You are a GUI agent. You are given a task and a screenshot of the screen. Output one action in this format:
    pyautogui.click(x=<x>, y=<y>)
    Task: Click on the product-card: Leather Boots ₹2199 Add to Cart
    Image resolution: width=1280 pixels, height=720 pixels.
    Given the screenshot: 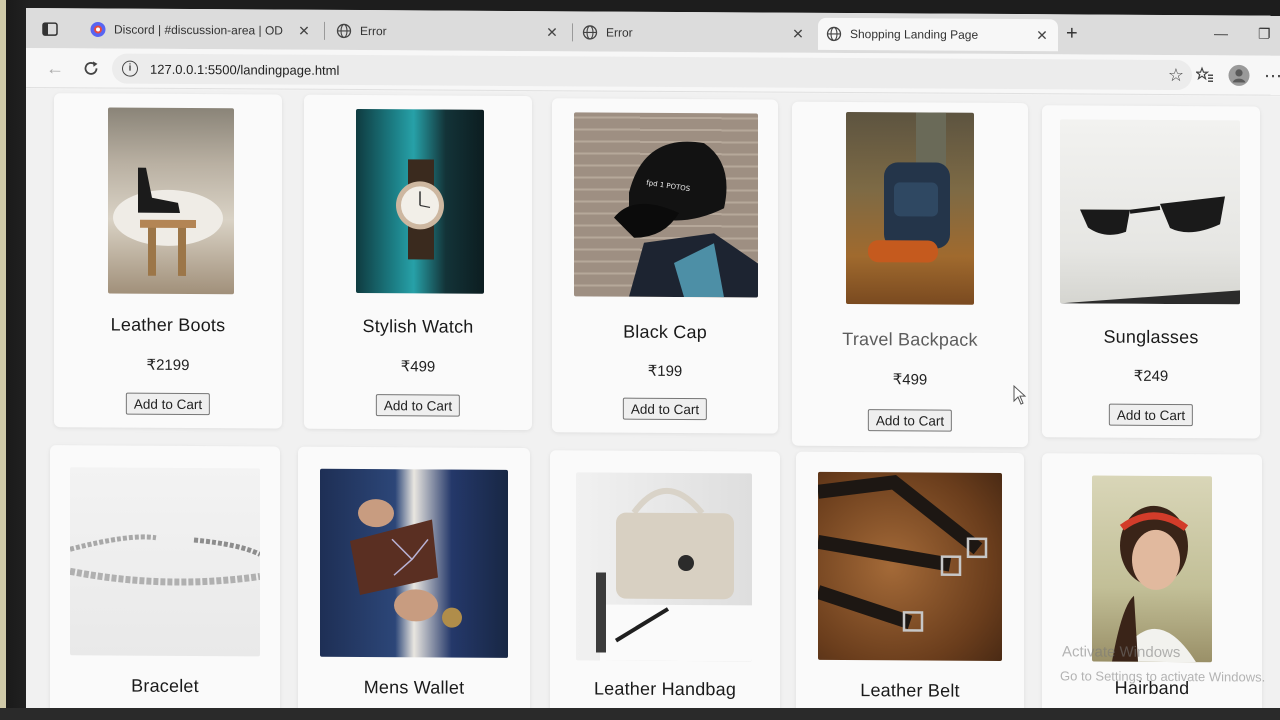 What is the action you would take?
    pyautogui.click(x=168, y=261)
    